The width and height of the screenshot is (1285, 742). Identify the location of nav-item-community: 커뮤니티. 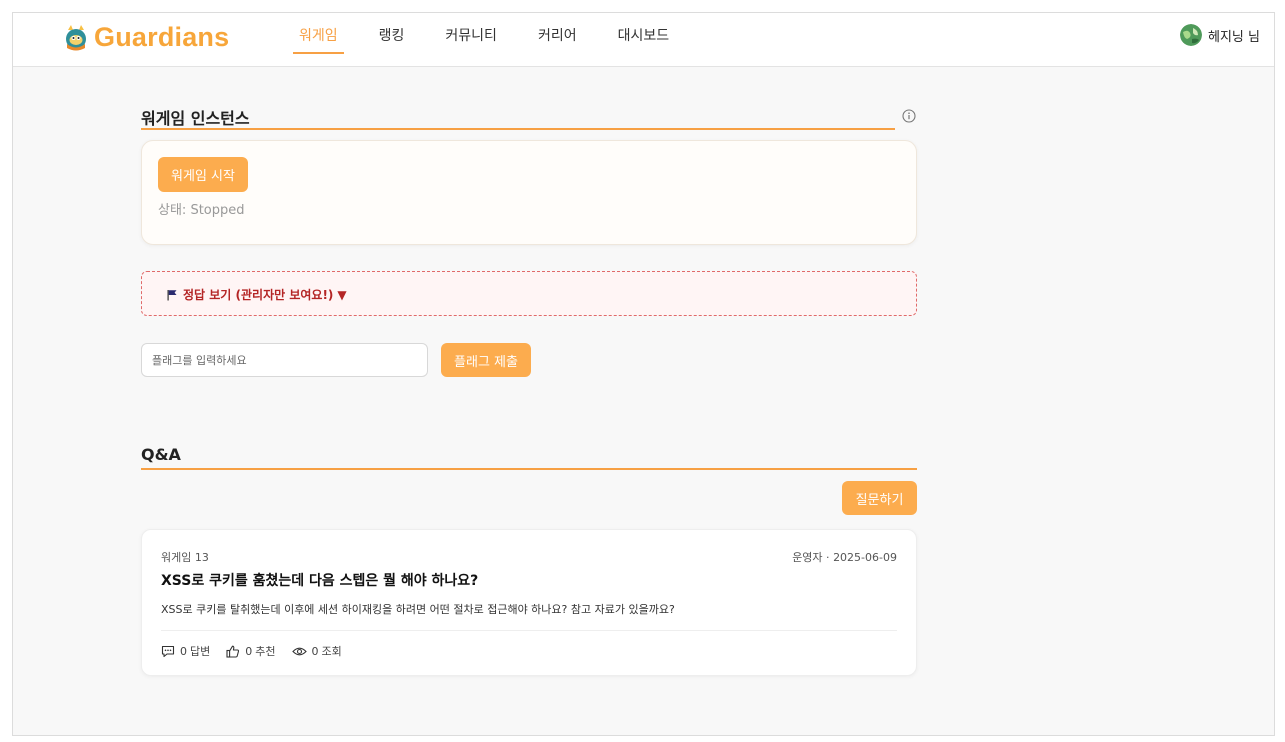
(471, 36).